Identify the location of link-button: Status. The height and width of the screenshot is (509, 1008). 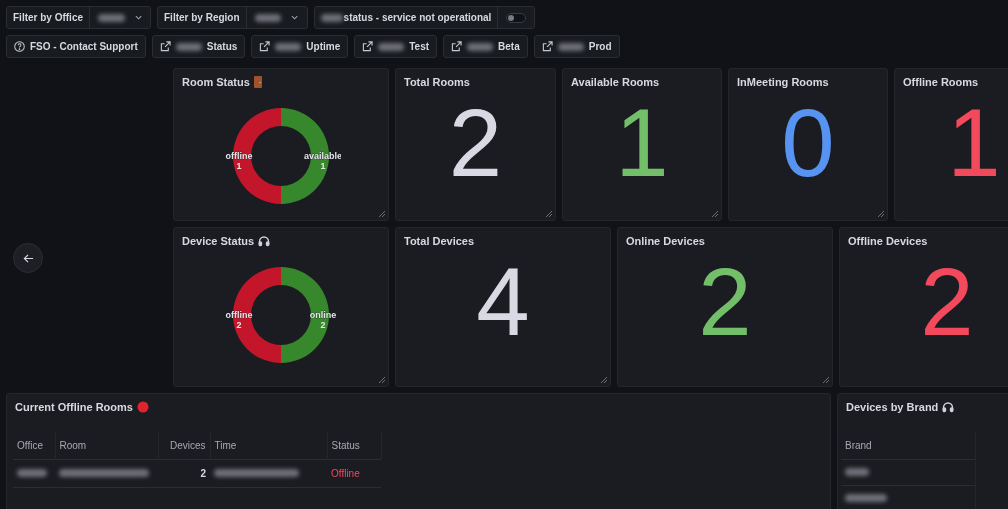
(198, 46).